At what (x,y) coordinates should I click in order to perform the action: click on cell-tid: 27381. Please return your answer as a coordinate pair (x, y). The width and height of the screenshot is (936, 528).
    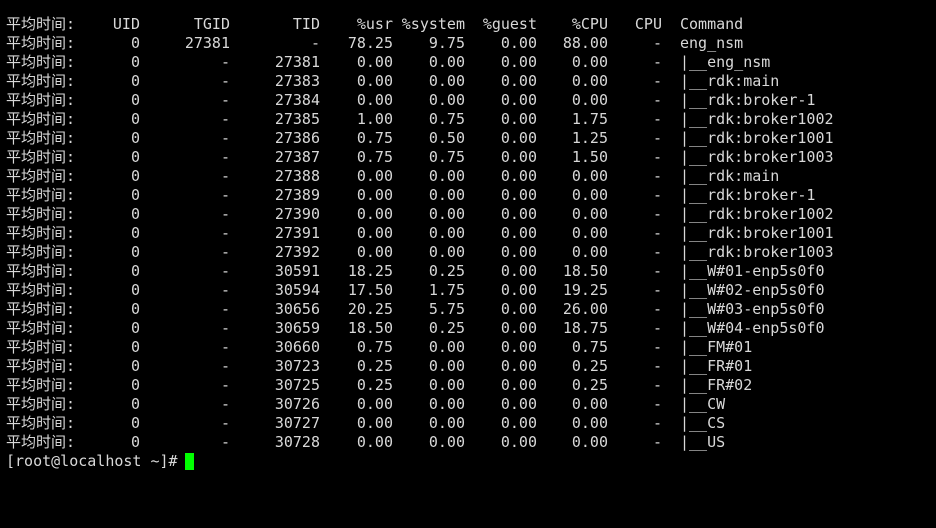
    Looking at the image, I should click on (297, 62).